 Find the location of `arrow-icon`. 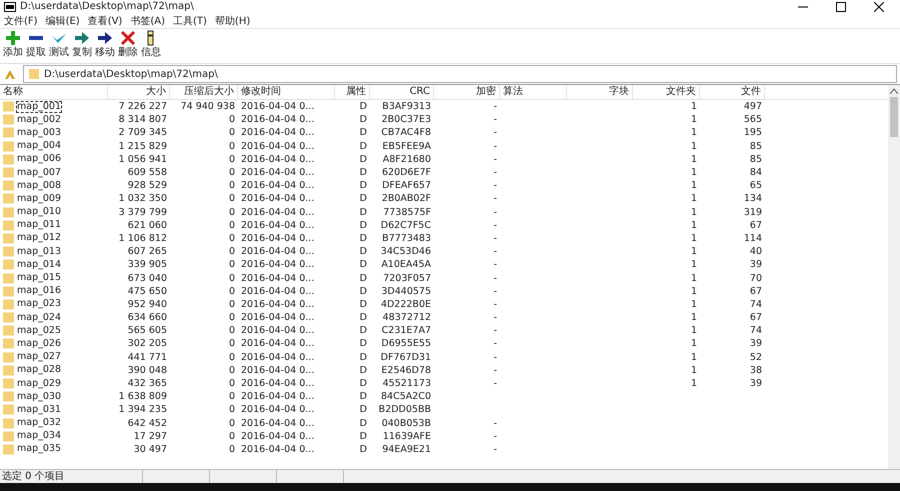

arrow-icon is located at coordinates (105, 38).